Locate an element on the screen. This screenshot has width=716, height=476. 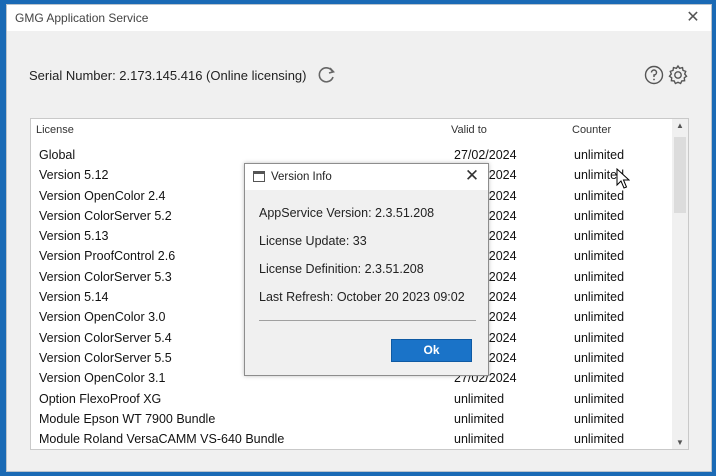
dialog-close-button: ✕ is located at coordinates (472, 176).